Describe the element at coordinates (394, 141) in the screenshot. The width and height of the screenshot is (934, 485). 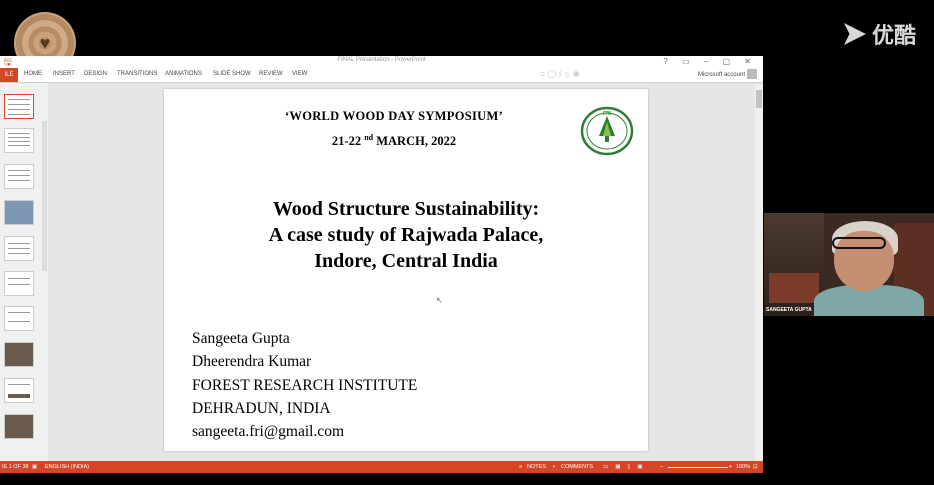
I see `symposium-date: 21-22 nd MARCH, 2022` at that location.